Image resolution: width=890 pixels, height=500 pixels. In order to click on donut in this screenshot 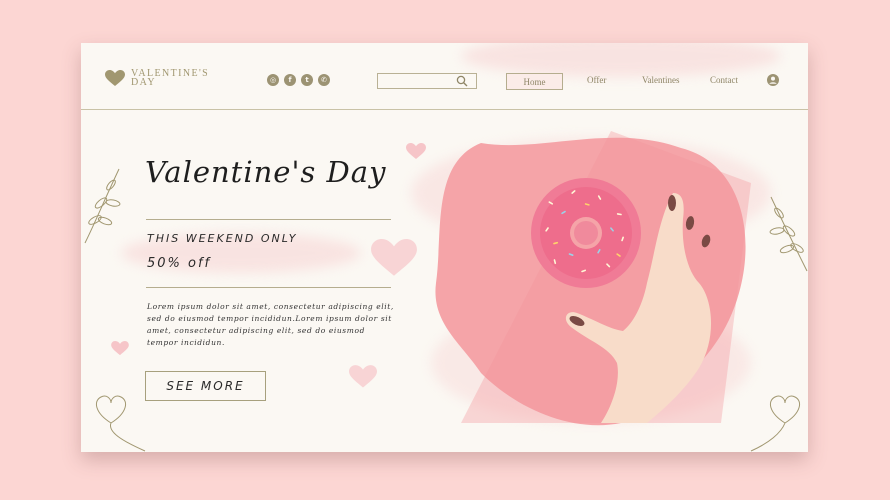, I will do `click(586, 233)`.